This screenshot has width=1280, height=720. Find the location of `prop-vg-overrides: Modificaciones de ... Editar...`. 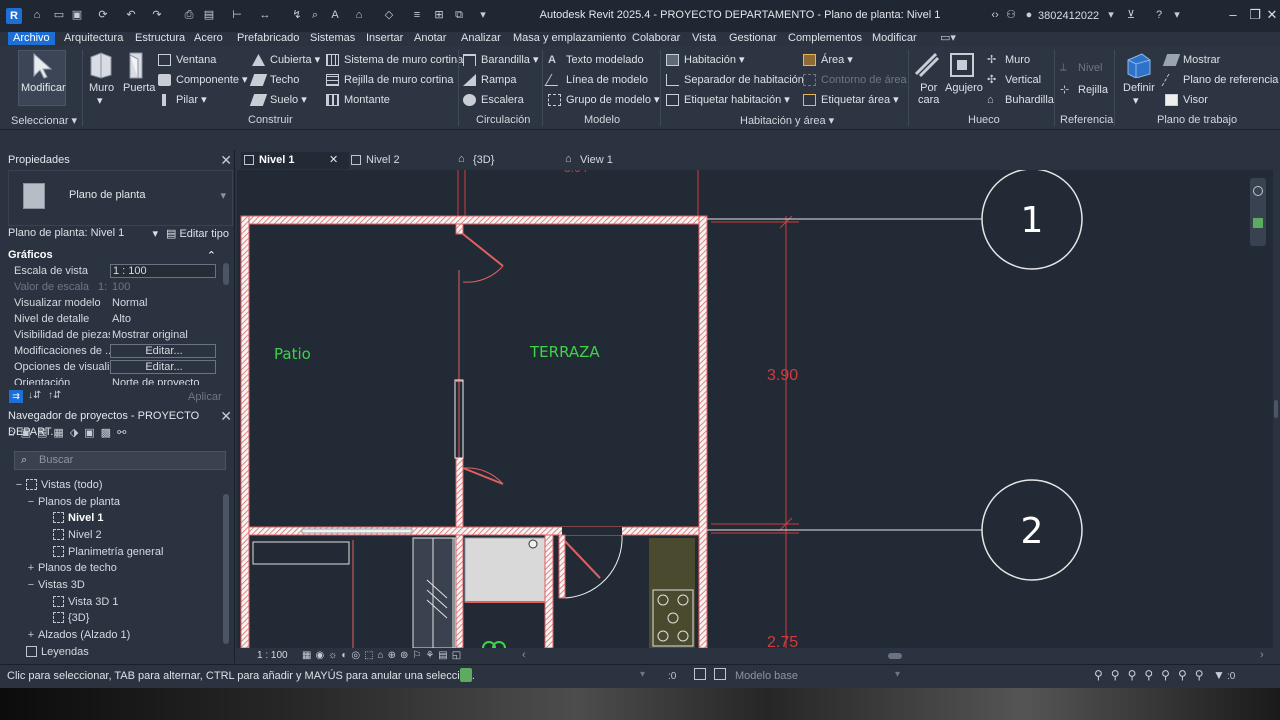

prop-vg-overrides: Modificaciones de ... Editar... is located at coordinates (114, 351).